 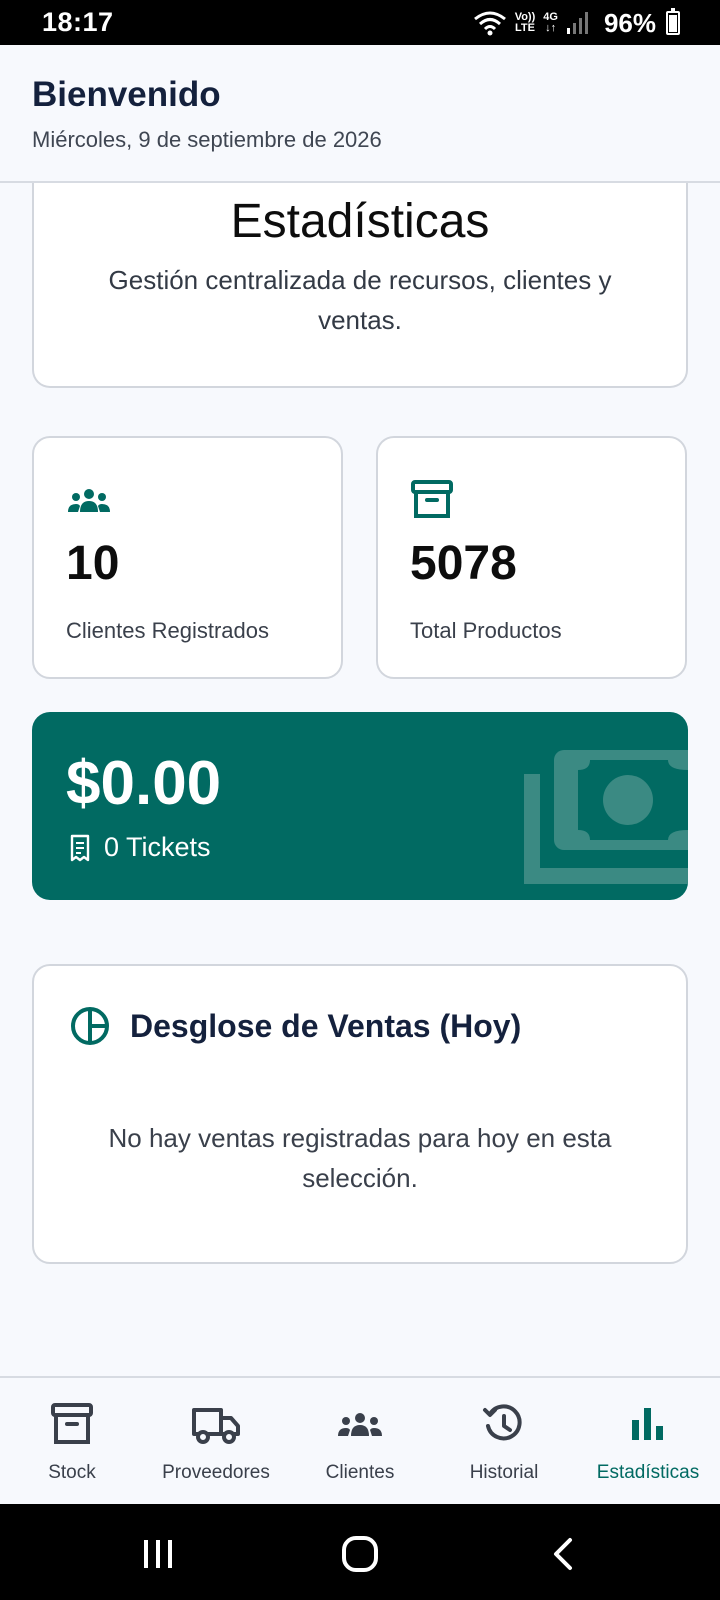 I want to click on nav-item-proveedores: Proveedores, so click(x=216, y=1441).